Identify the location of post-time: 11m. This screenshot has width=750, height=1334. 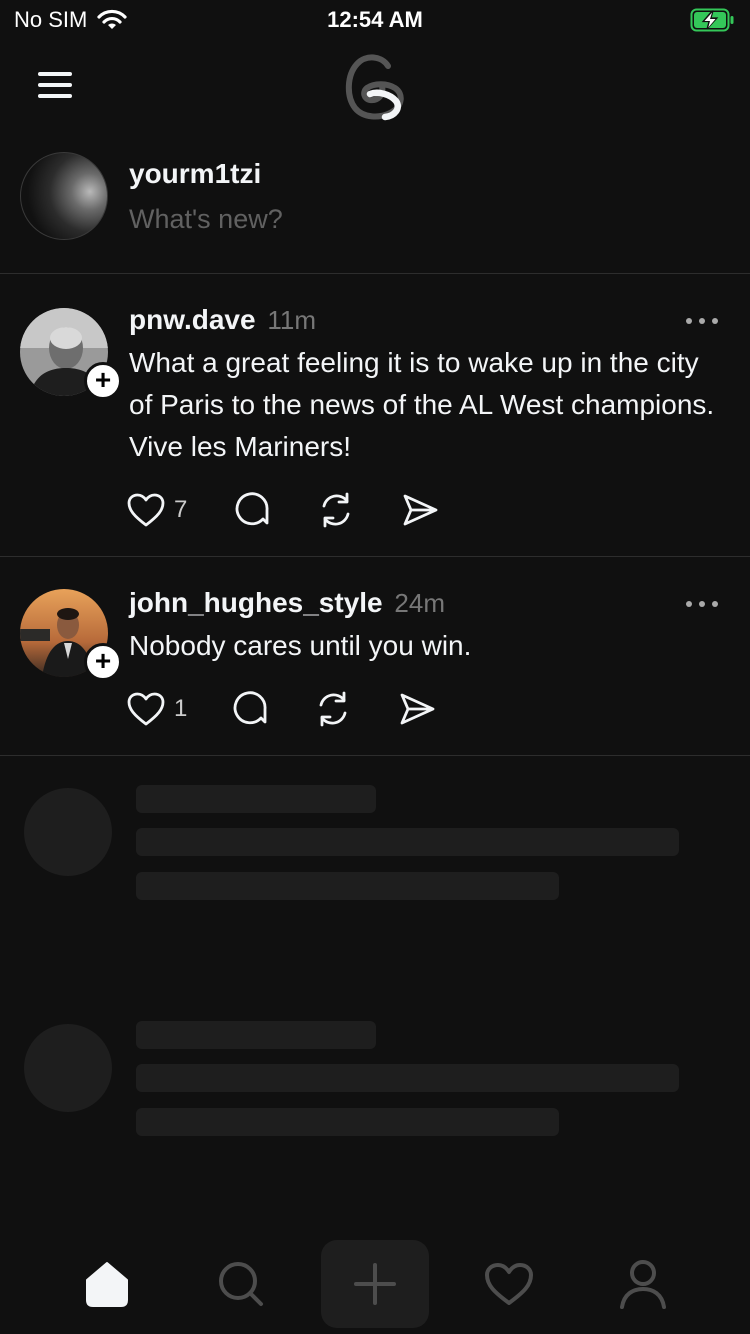
(291, 320).